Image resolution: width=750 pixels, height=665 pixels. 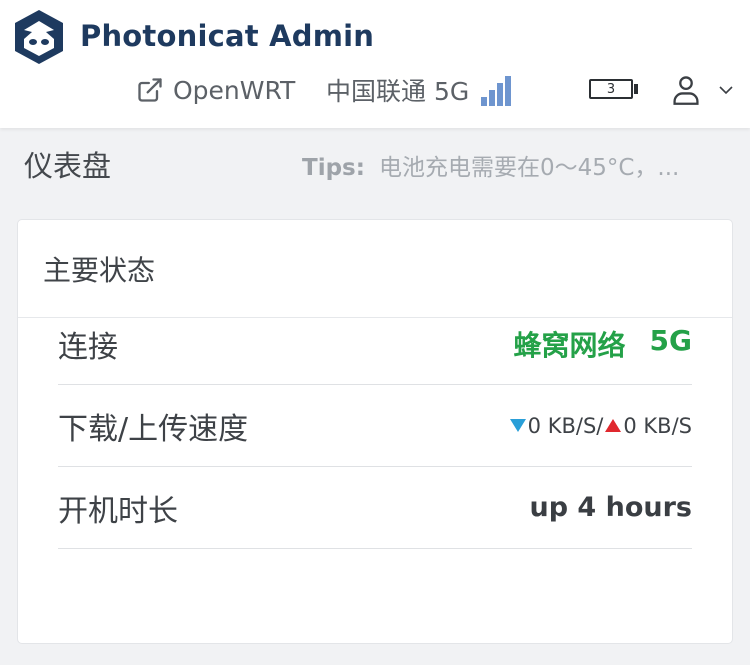 What do you see at coordinates (39, 37) in the screenshot?
I see `cat-logo-icon` at bounding box center [39, 37].